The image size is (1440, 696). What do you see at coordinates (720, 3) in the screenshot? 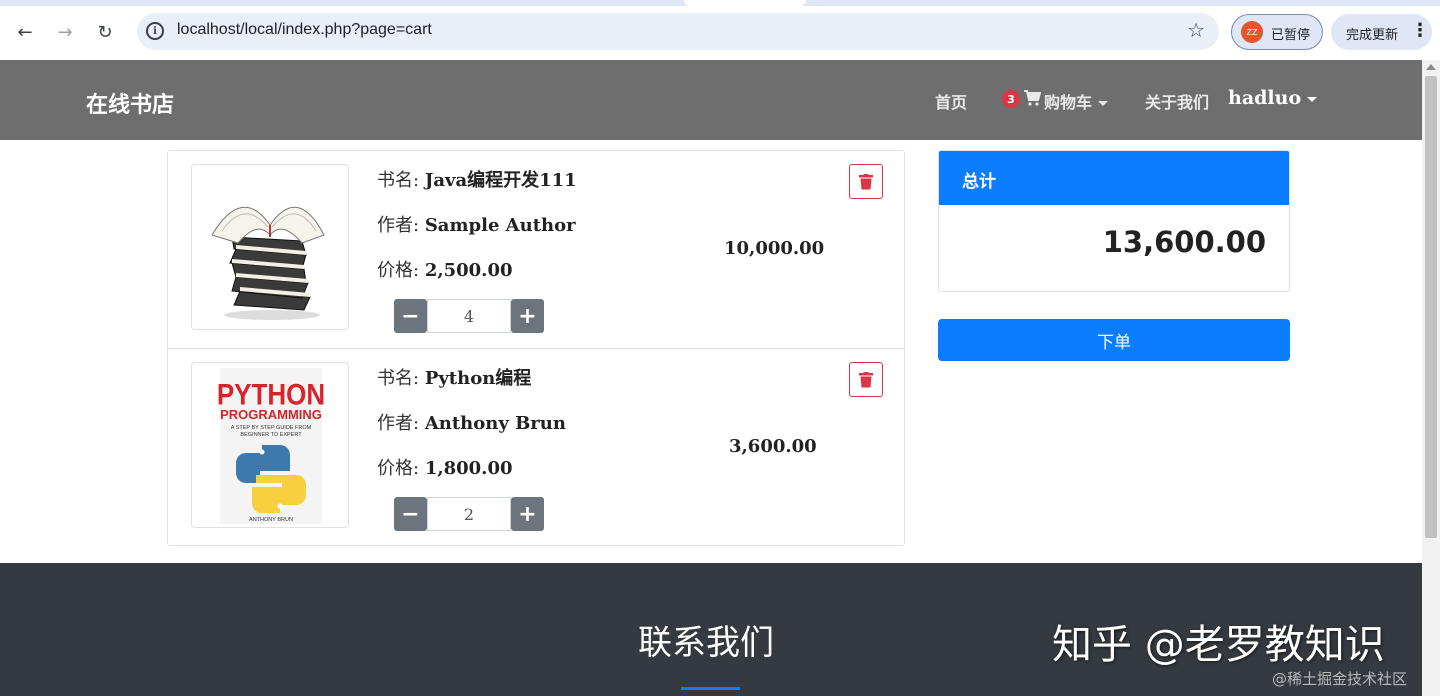
I see `tab-strip` at bounding box center [720, 3].